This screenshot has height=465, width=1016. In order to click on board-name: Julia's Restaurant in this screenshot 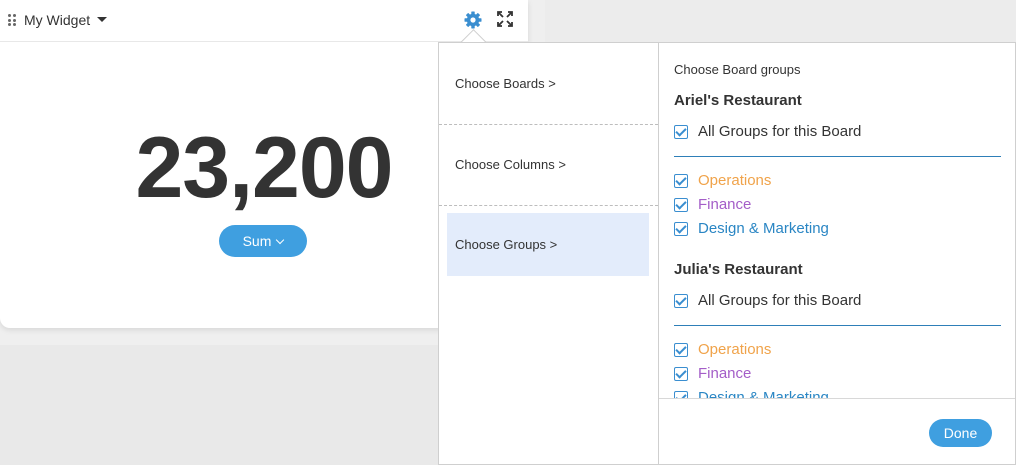, I will do `click(738, 269)`.